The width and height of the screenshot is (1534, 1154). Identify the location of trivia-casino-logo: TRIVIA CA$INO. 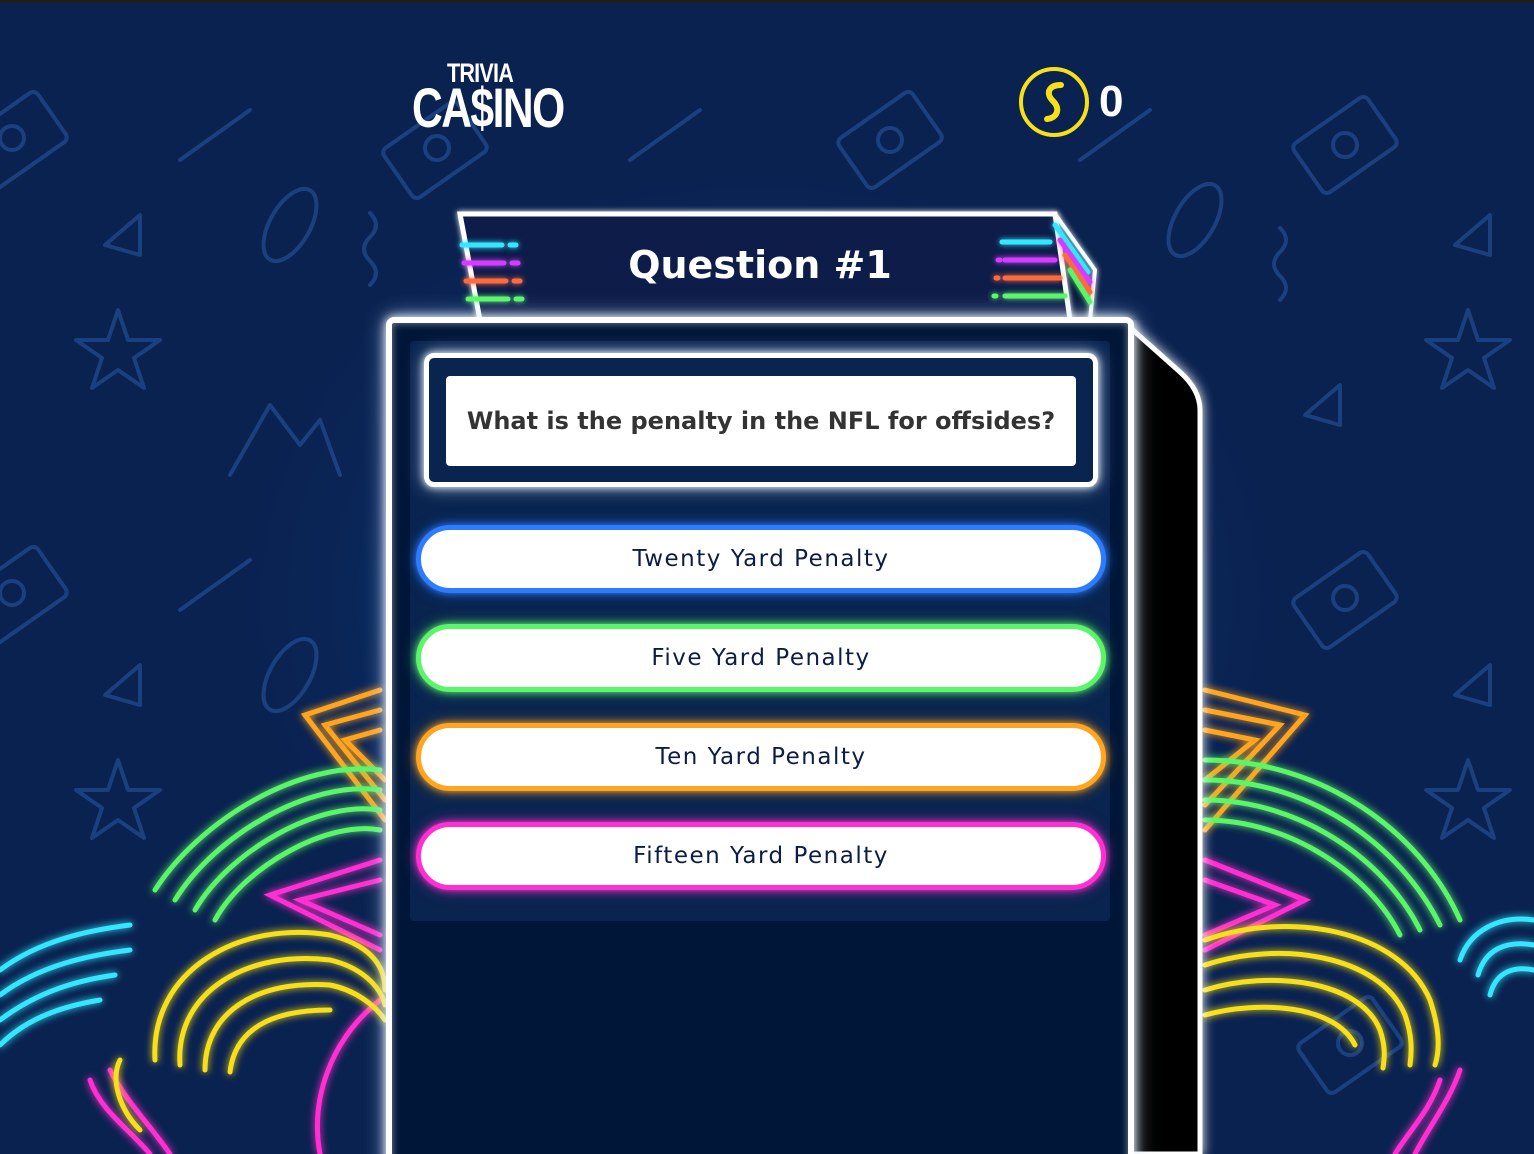
(487, 98).